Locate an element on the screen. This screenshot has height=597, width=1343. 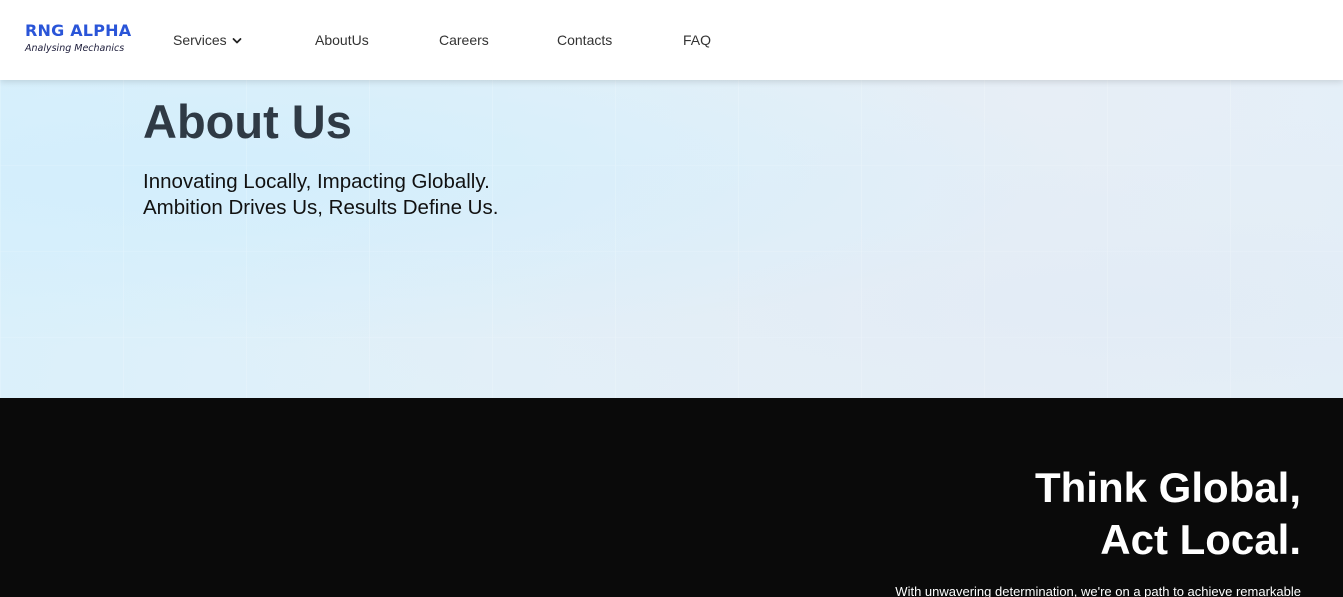
chevron-down-icon is located at coordinates (237, 41).